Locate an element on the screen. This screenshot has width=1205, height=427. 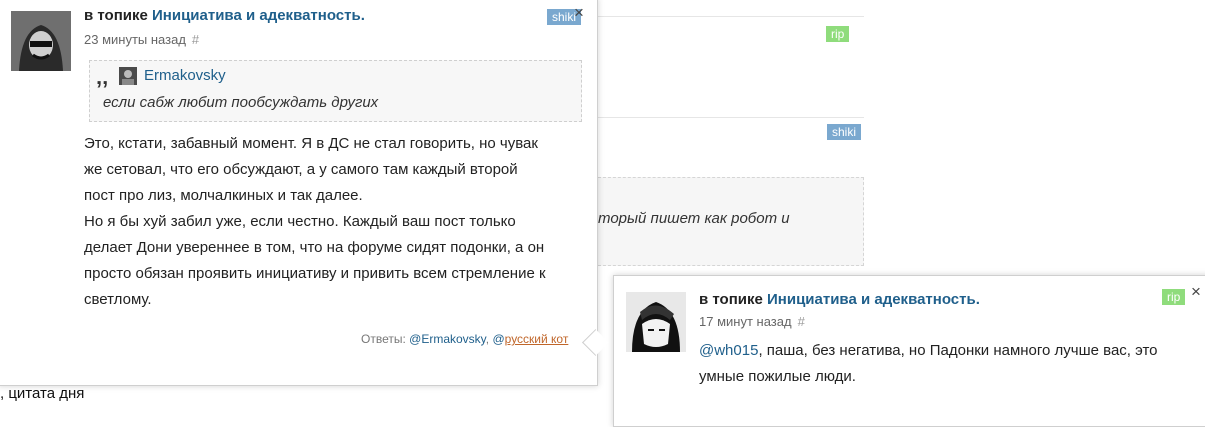
comment-line: пост про лиз, молчалкиных и так далее. is located at coordinates (223, 195).